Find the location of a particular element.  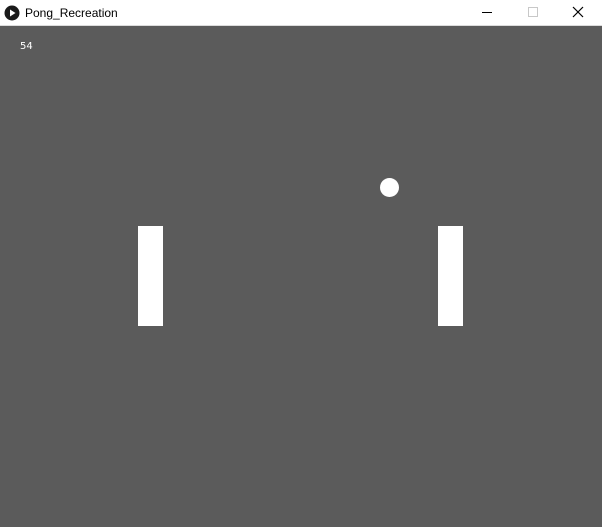

maximize-button is located at coordinates (533, 12).